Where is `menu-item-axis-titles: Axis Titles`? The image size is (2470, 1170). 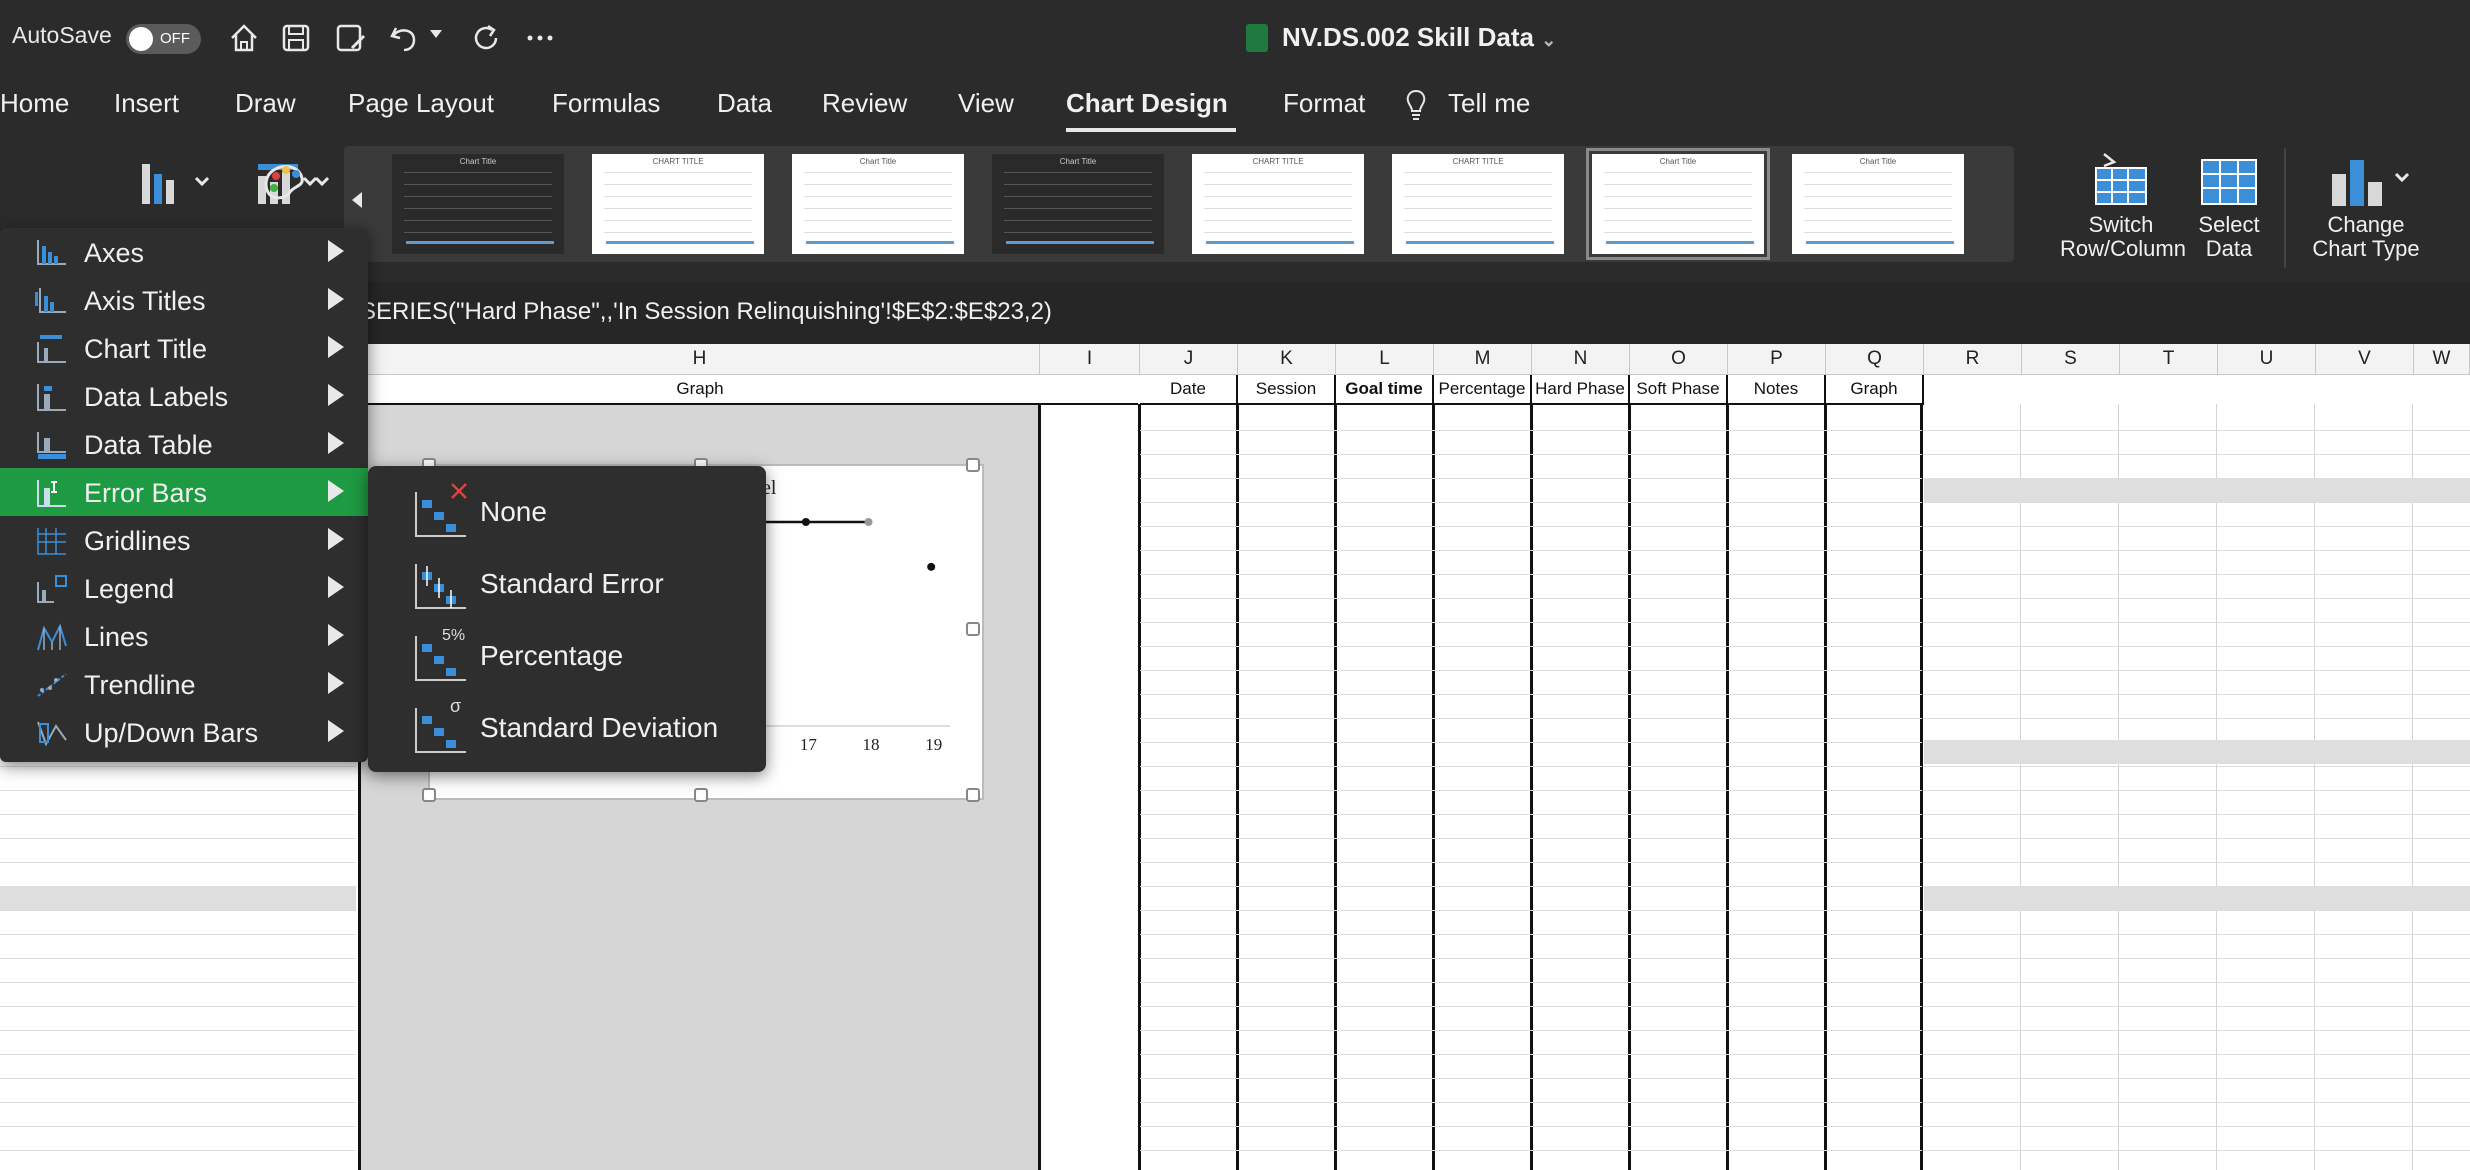
menu-item-axis-titles: Axis Titles is located at coordinates (184, 300).